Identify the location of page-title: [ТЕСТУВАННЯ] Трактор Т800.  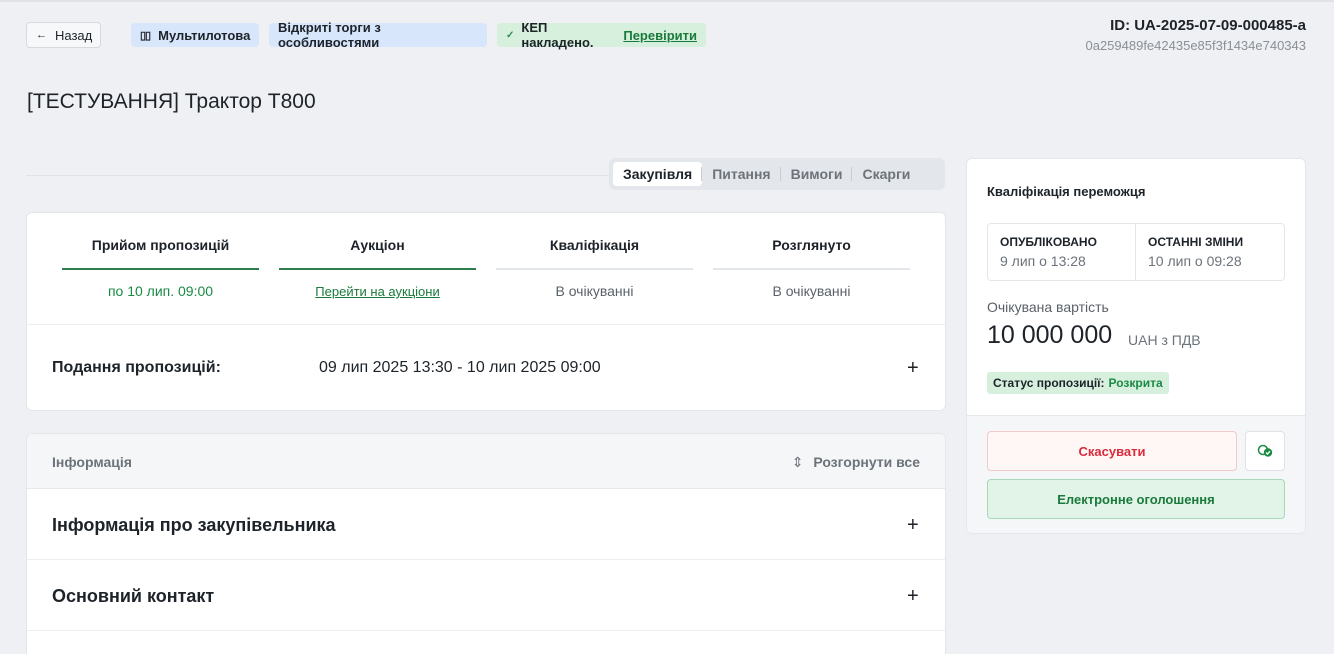
(171, 101).